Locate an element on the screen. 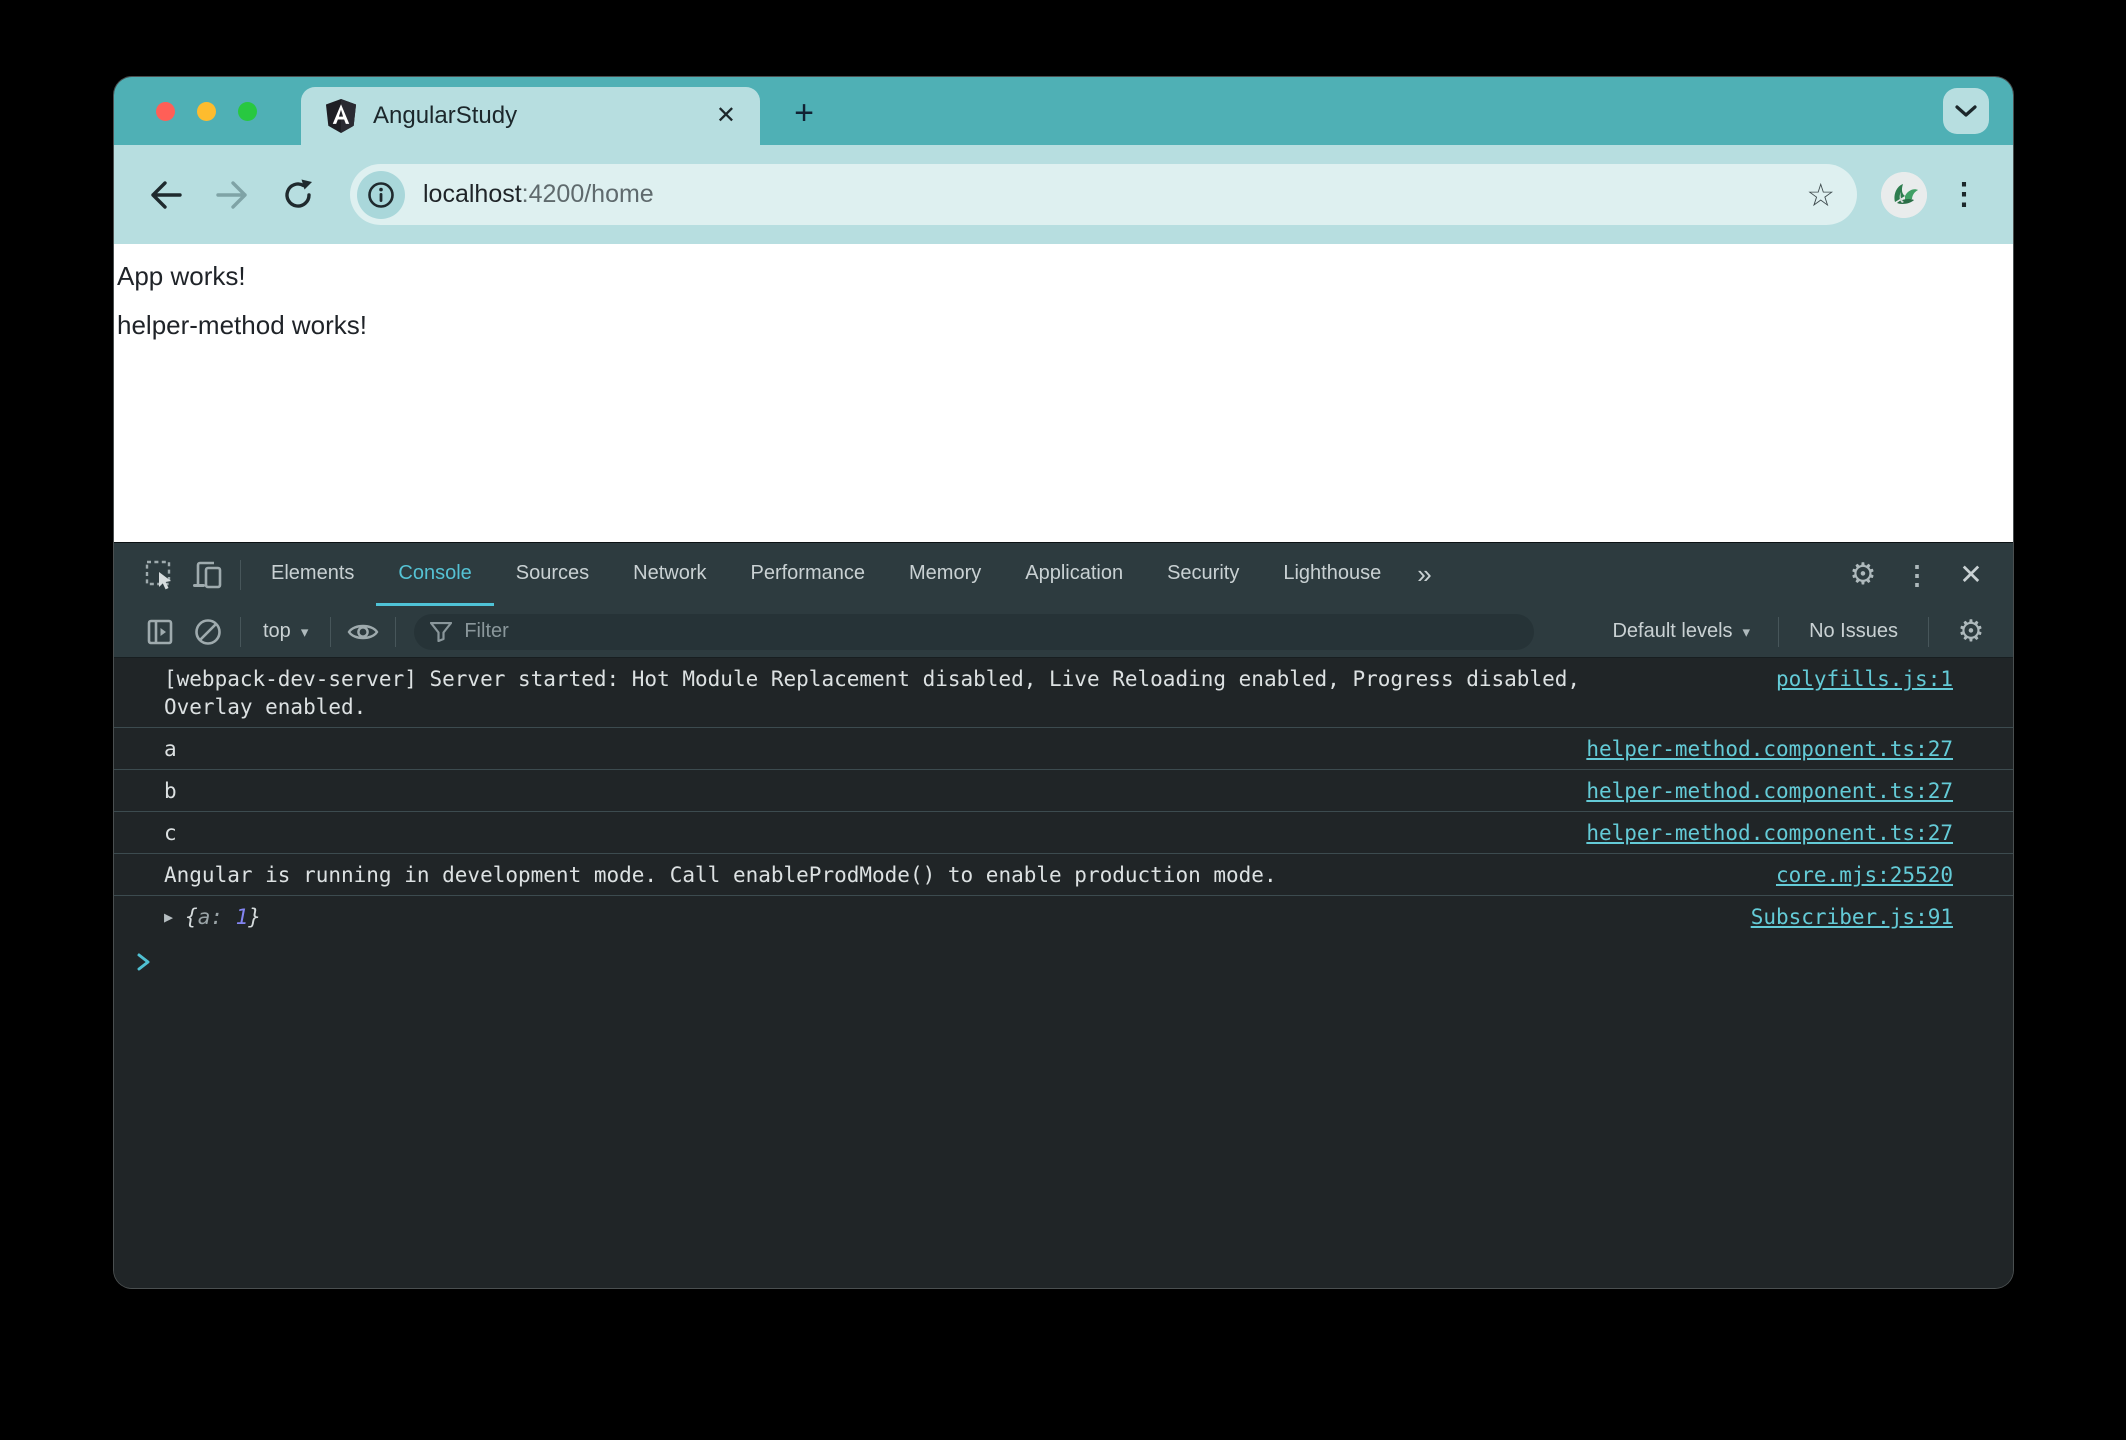 This screenshot has width=2126, height=1440. tab-close-icon: ✕ is located at coordinates (726, 116).